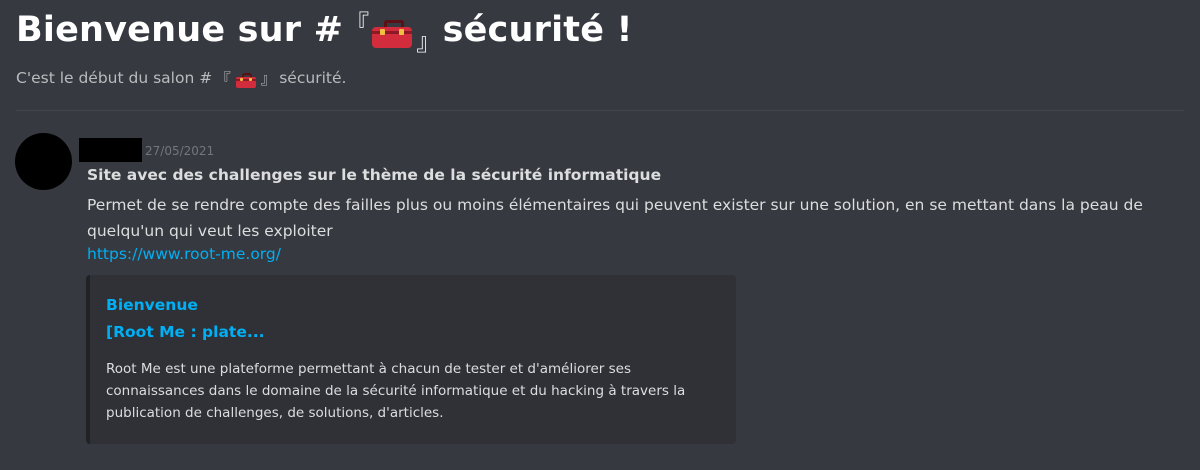 The image size is (1200, 470). Describe the element at coordinates (357, 23) in the screenshot. I see `bracket-open: 『` at that location.